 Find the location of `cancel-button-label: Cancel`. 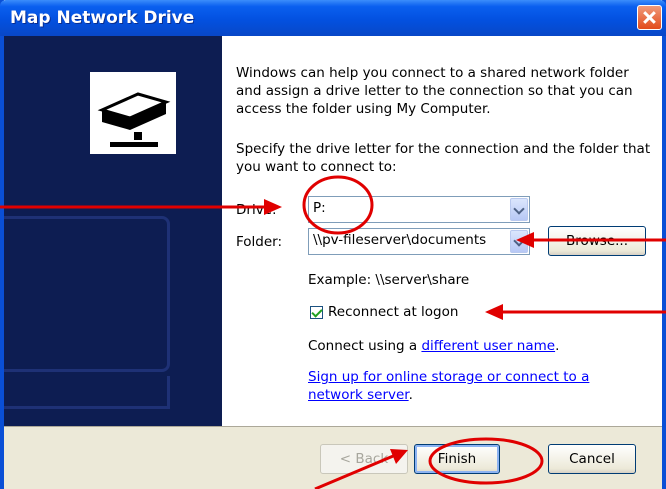

cancel-button-label: Cancel is located at coordinates (592, 459).